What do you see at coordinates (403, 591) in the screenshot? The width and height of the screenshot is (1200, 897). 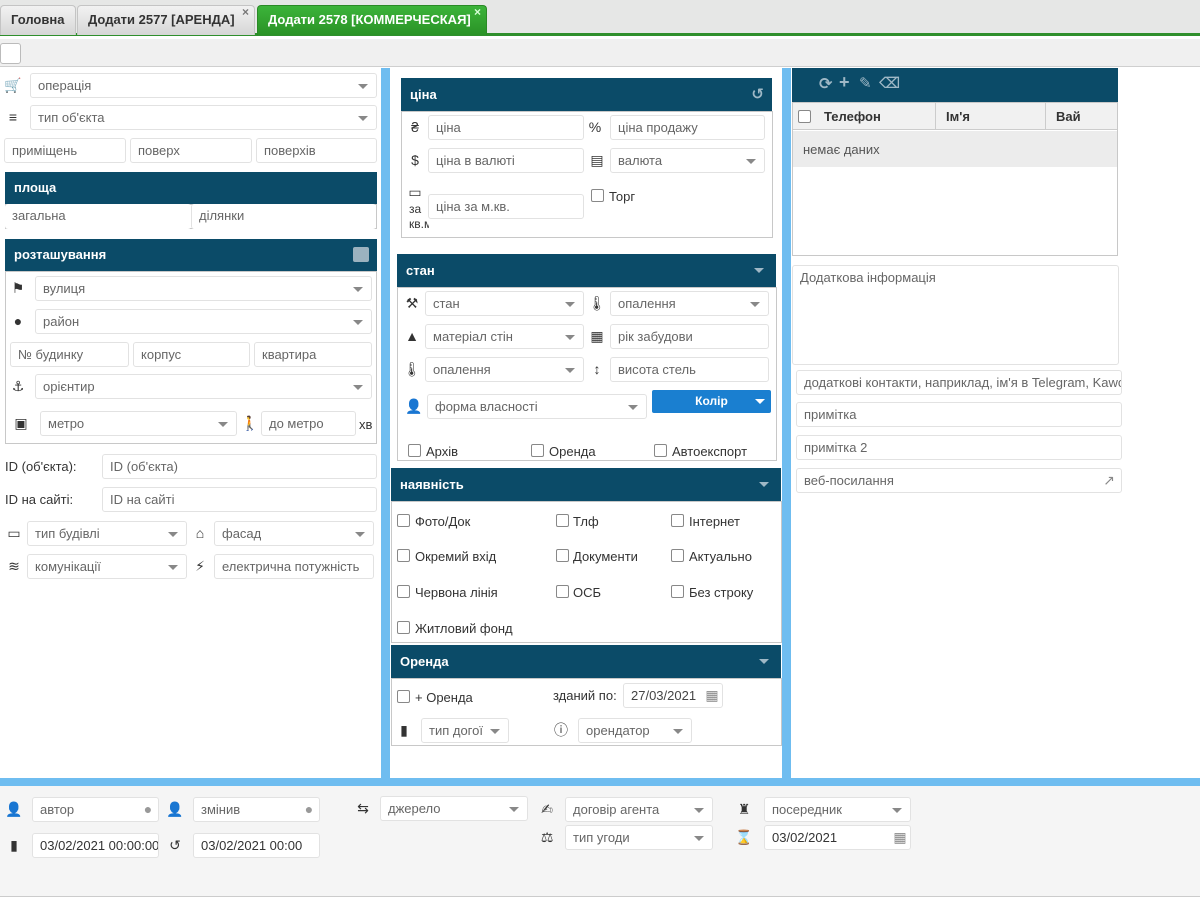 I see `red-line-checkbox` at bounding box center [403, 591].